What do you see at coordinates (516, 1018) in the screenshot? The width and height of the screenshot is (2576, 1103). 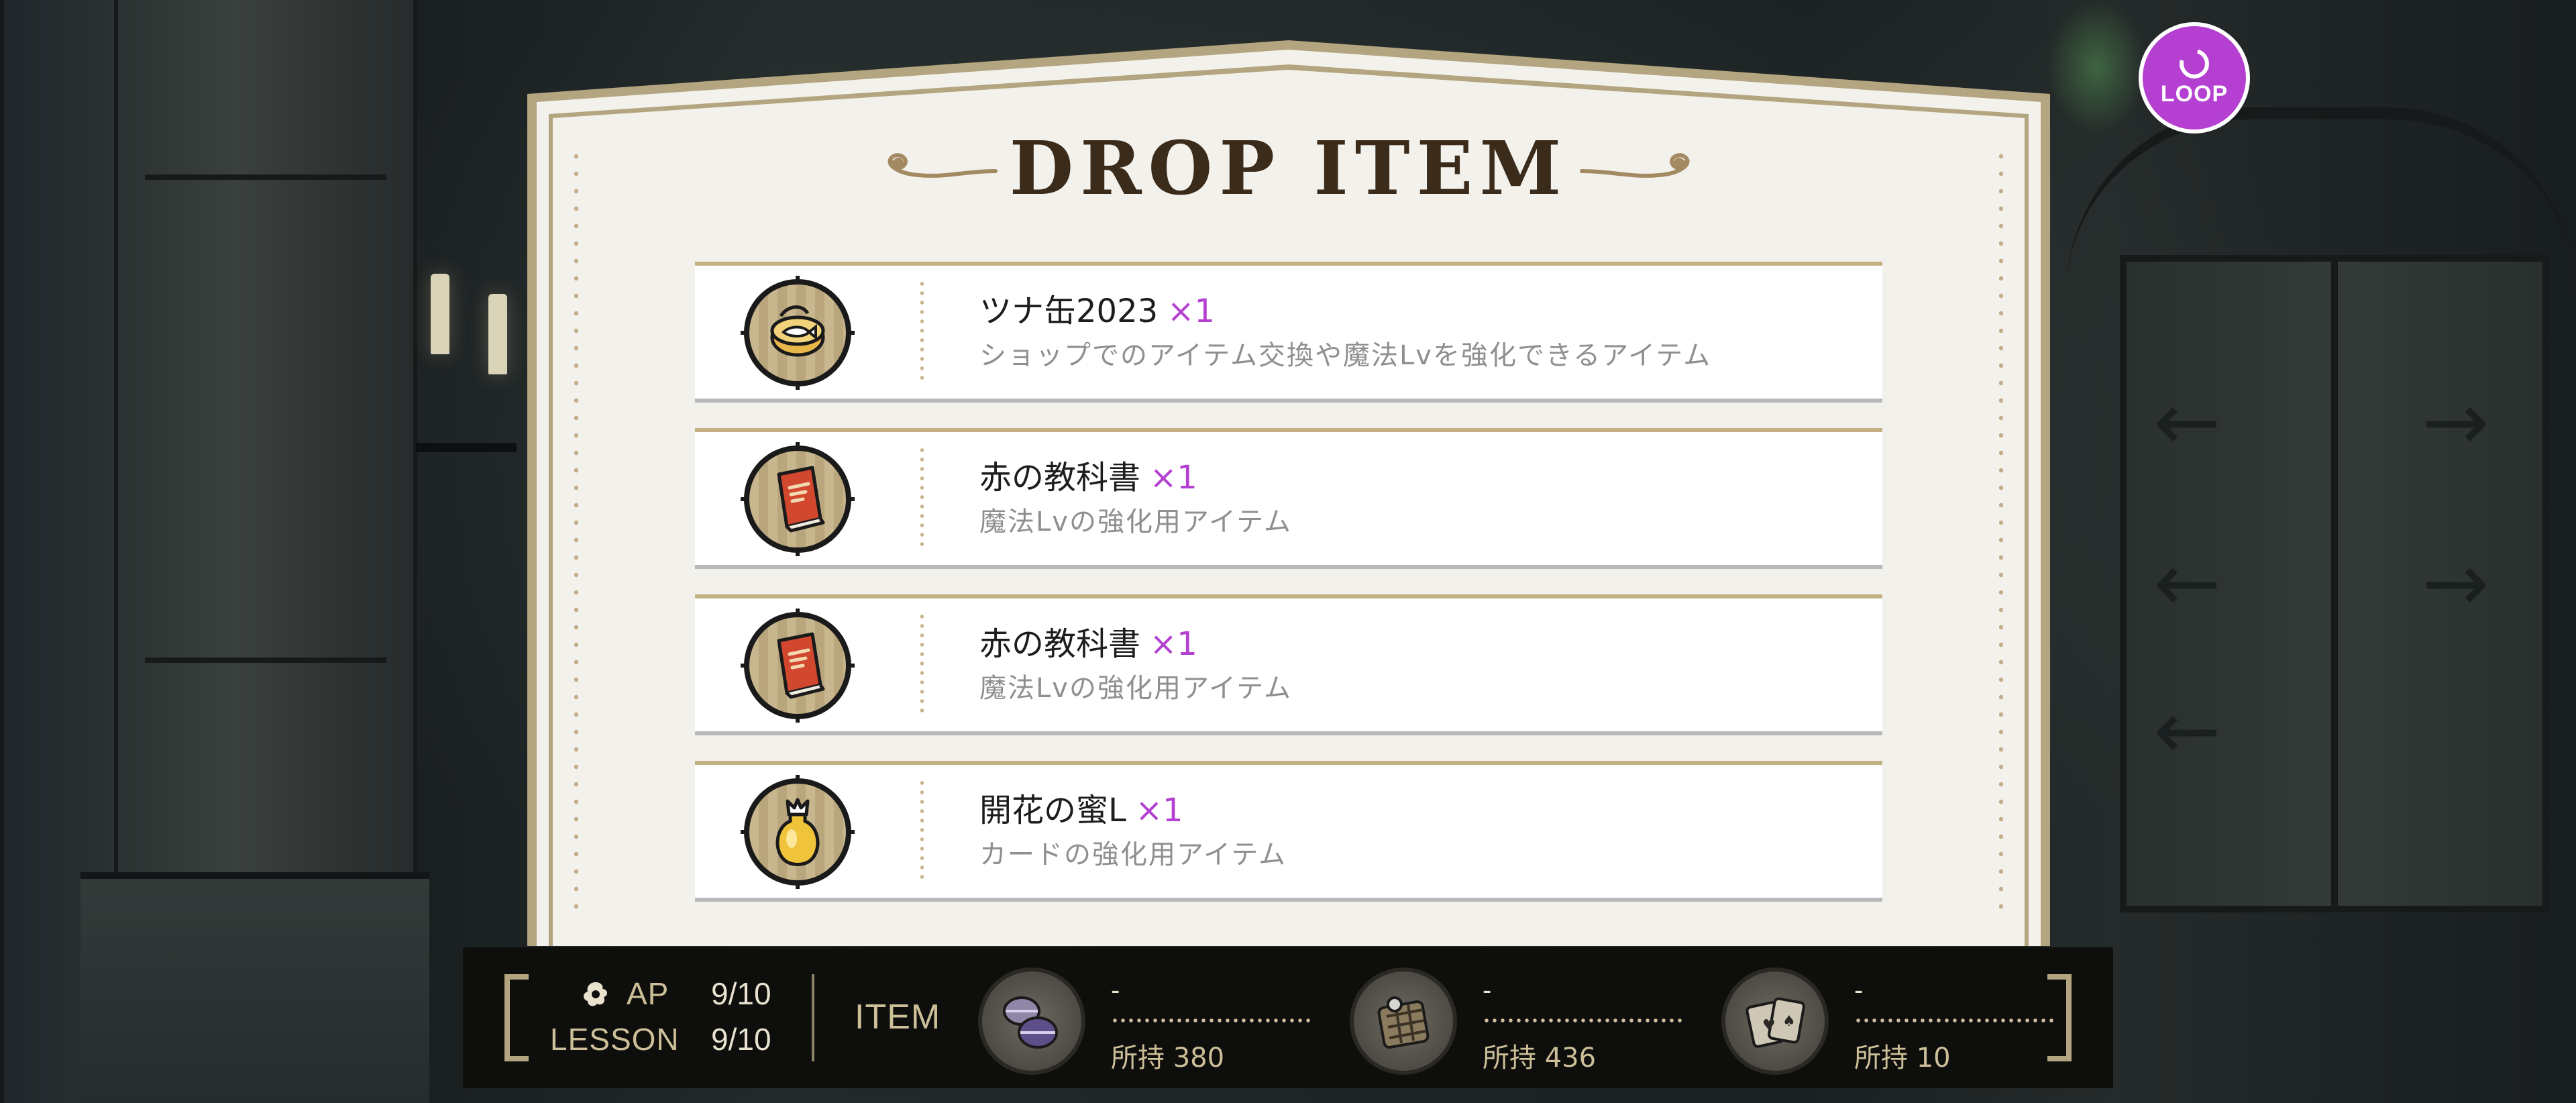 I see `bracket-left` at bounding box center [516, 1018].